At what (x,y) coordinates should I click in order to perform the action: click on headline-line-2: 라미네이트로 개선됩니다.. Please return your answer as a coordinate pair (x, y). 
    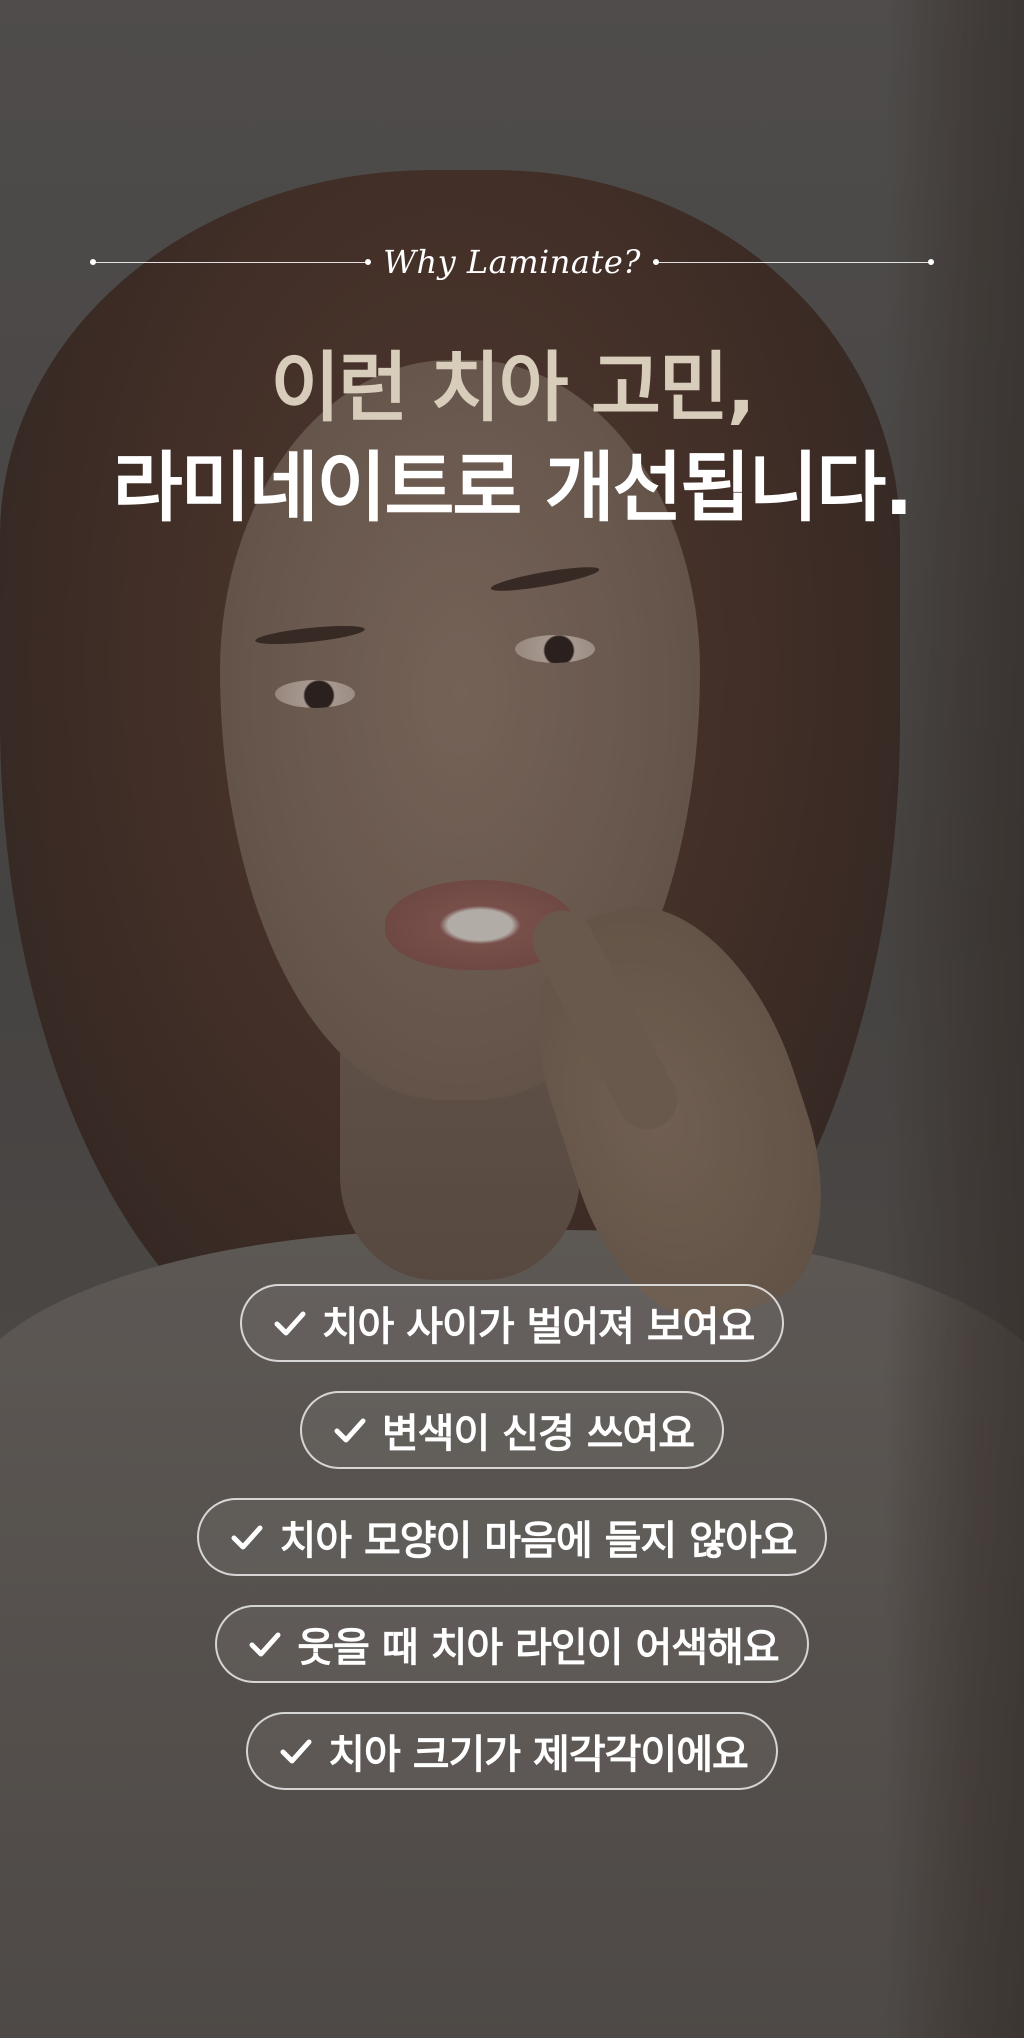
    Looking at the image, I should click on (512, 487).